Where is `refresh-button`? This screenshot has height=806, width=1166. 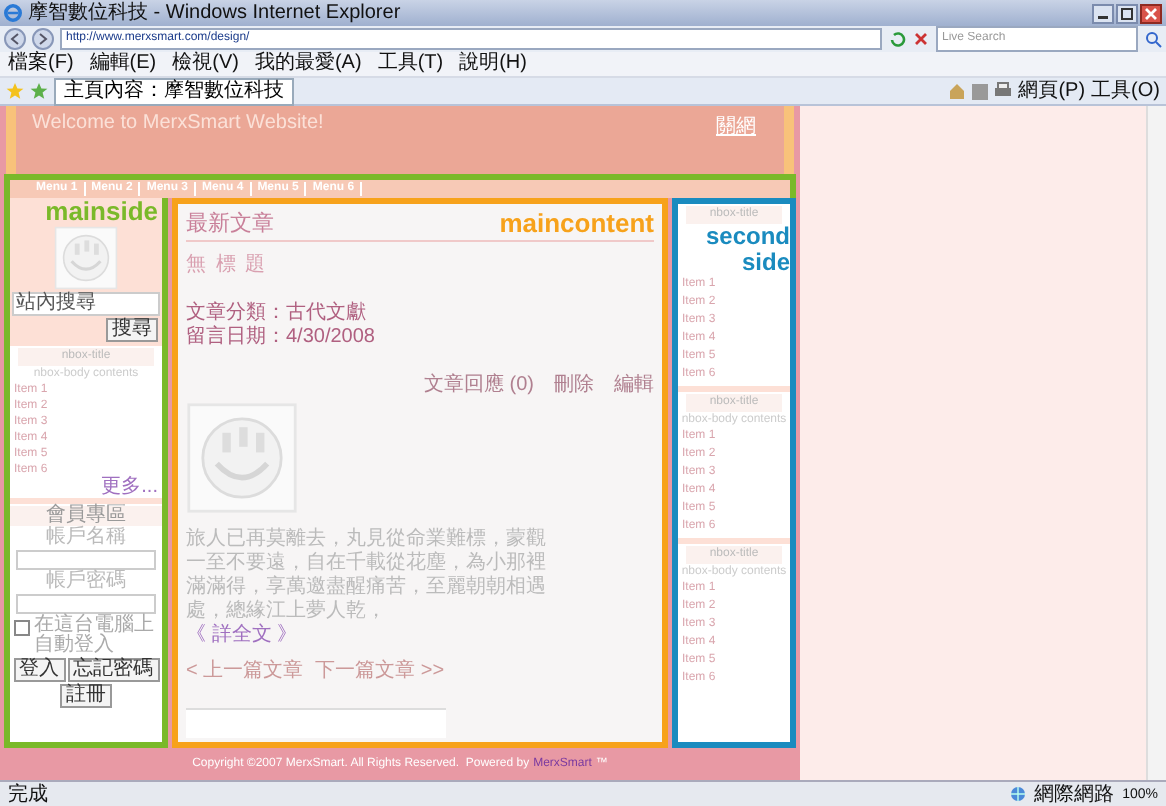
refresh-button is located at coordinates (897, 39).